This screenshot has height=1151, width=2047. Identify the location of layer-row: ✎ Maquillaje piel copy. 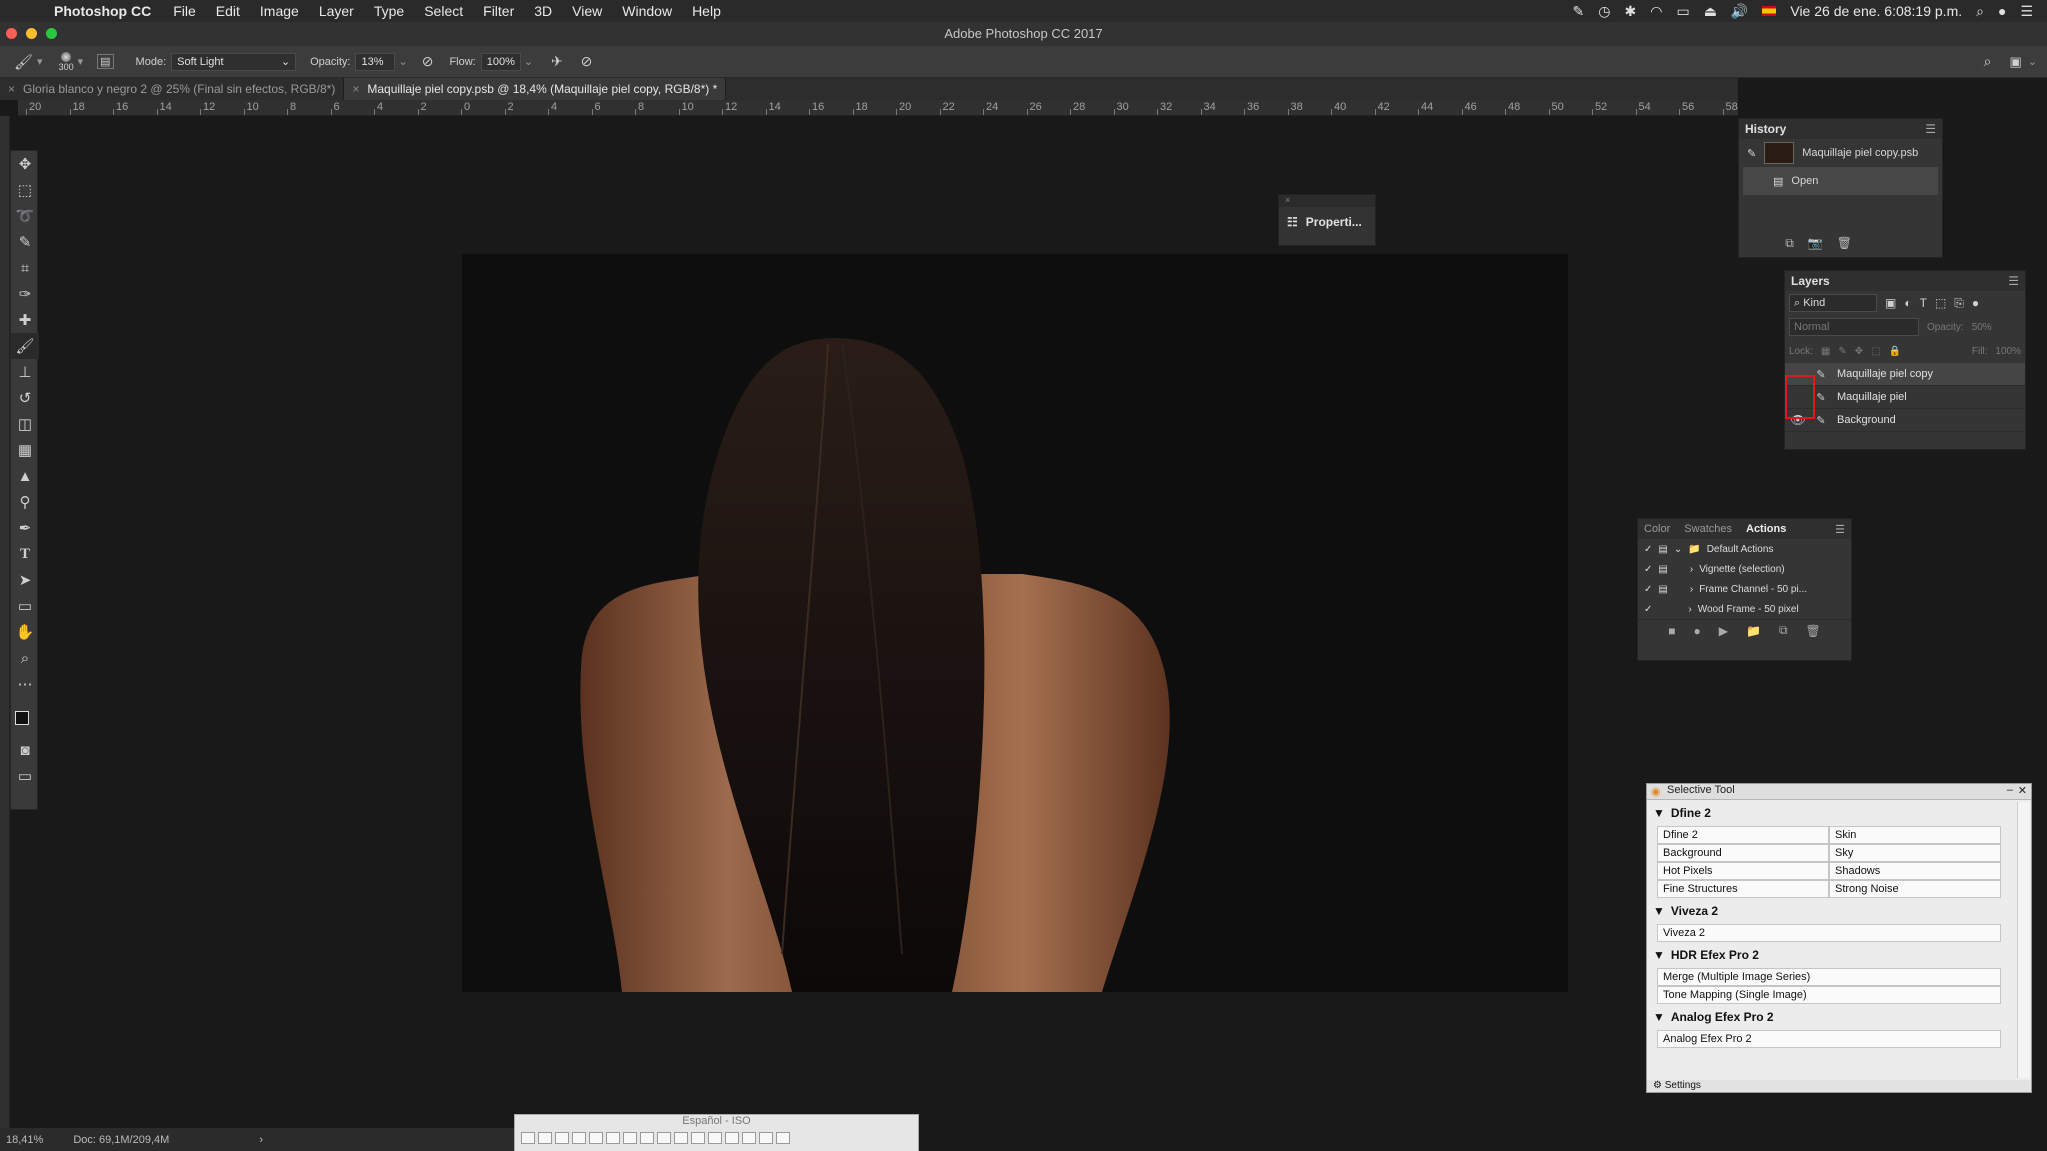
(1905, 374).